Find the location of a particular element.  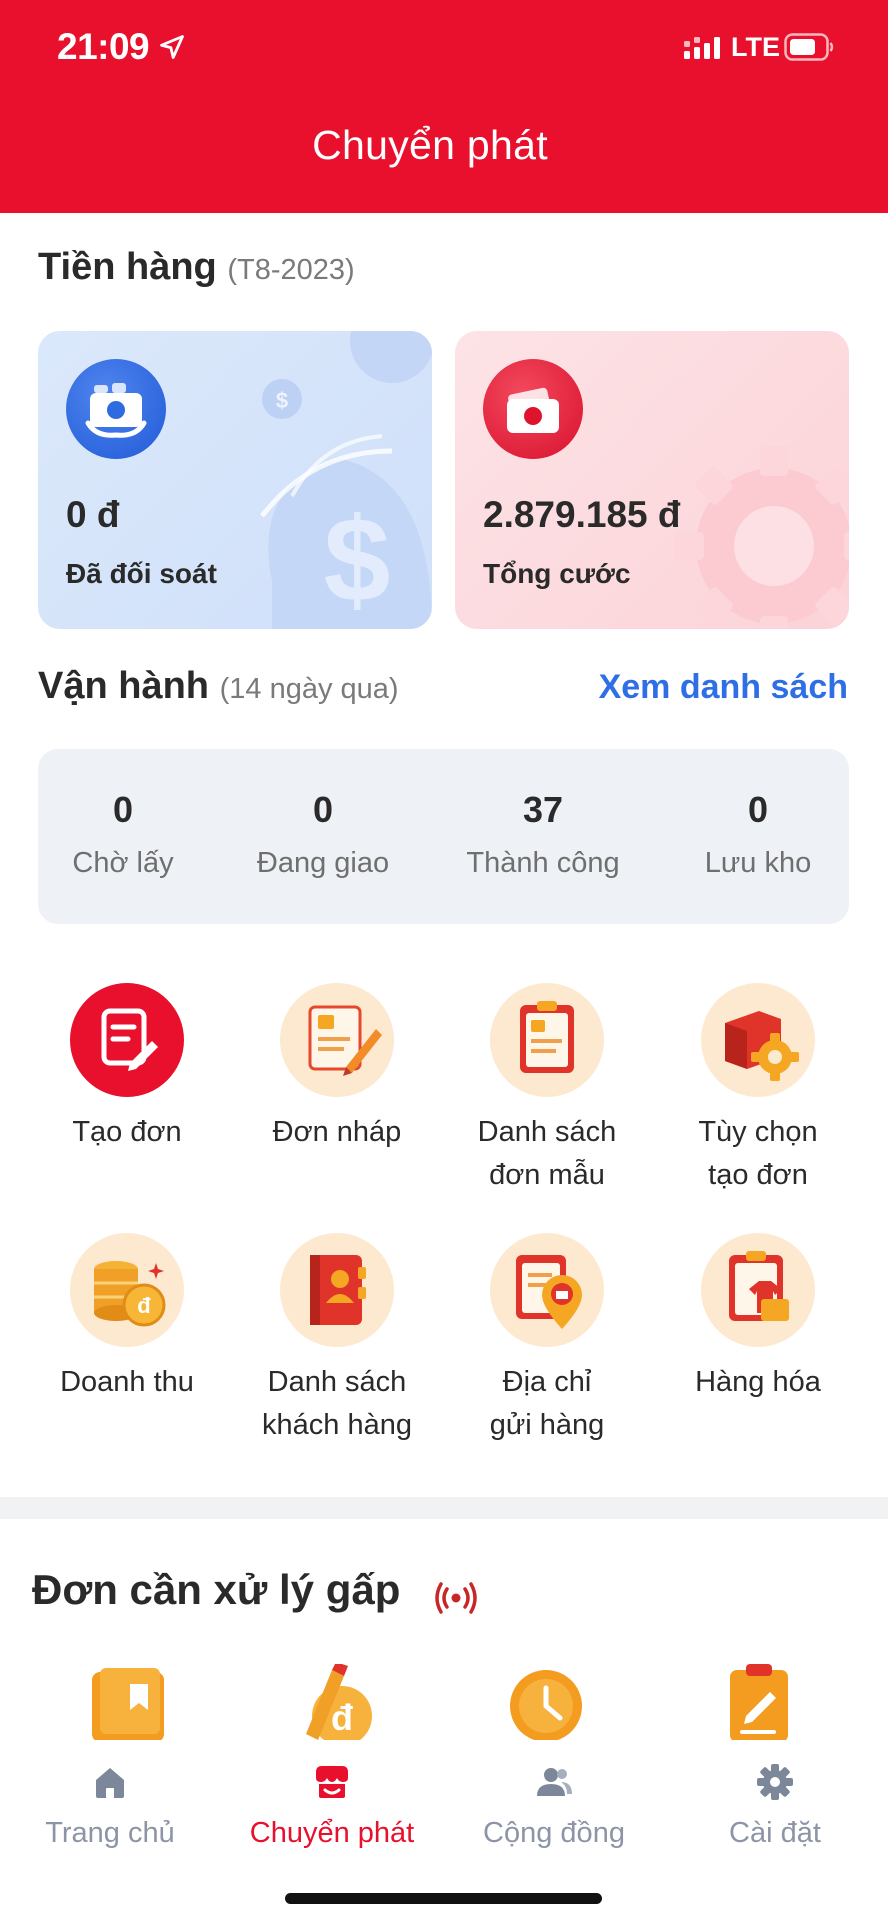

location-arrow-icon is located at coordinates (172, 47).